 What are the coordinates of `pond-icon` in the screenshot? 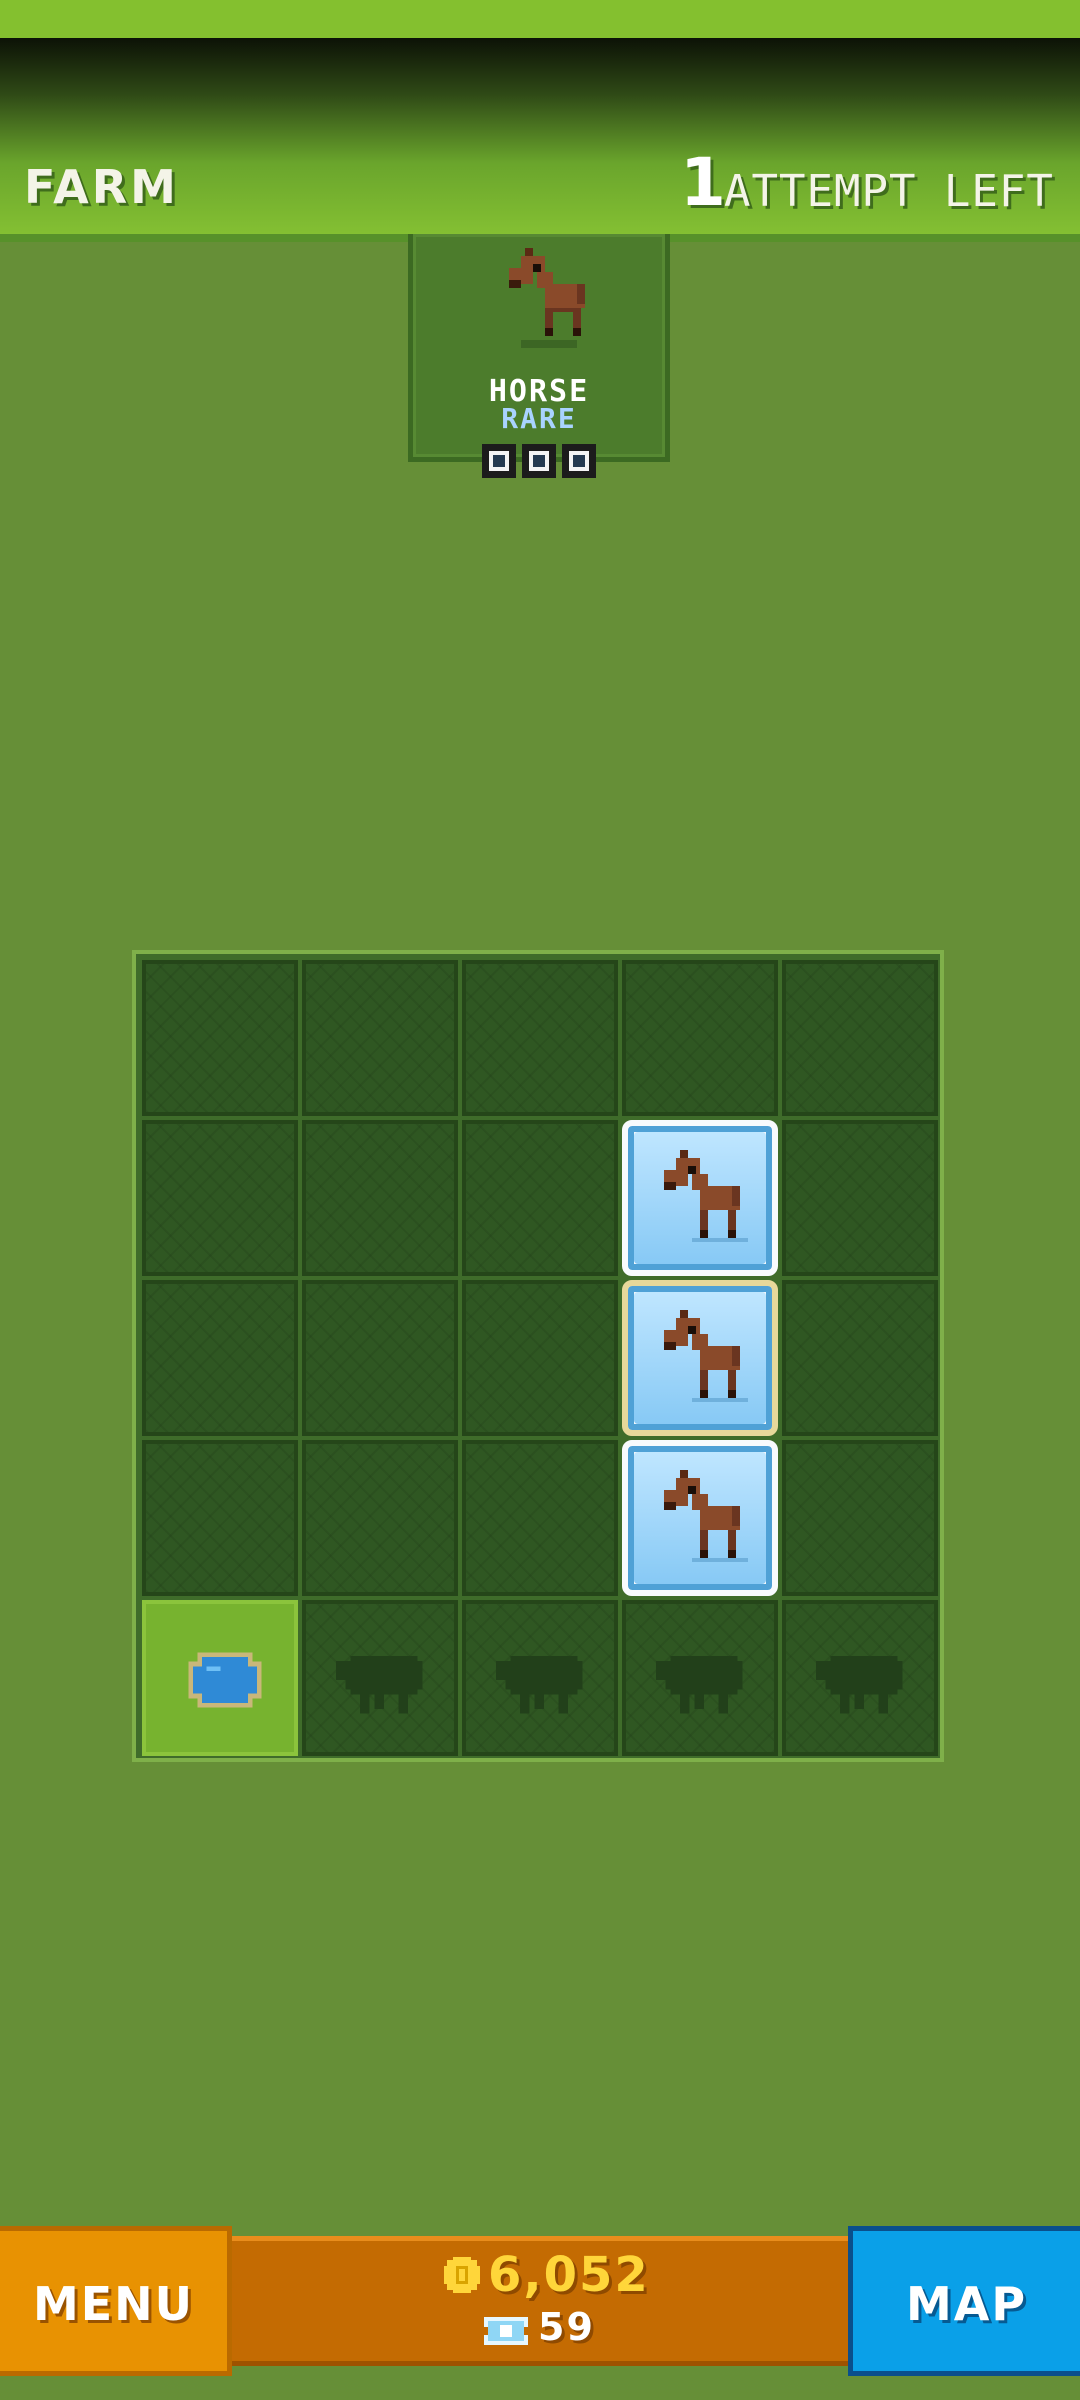 It's located at (225, 1680).